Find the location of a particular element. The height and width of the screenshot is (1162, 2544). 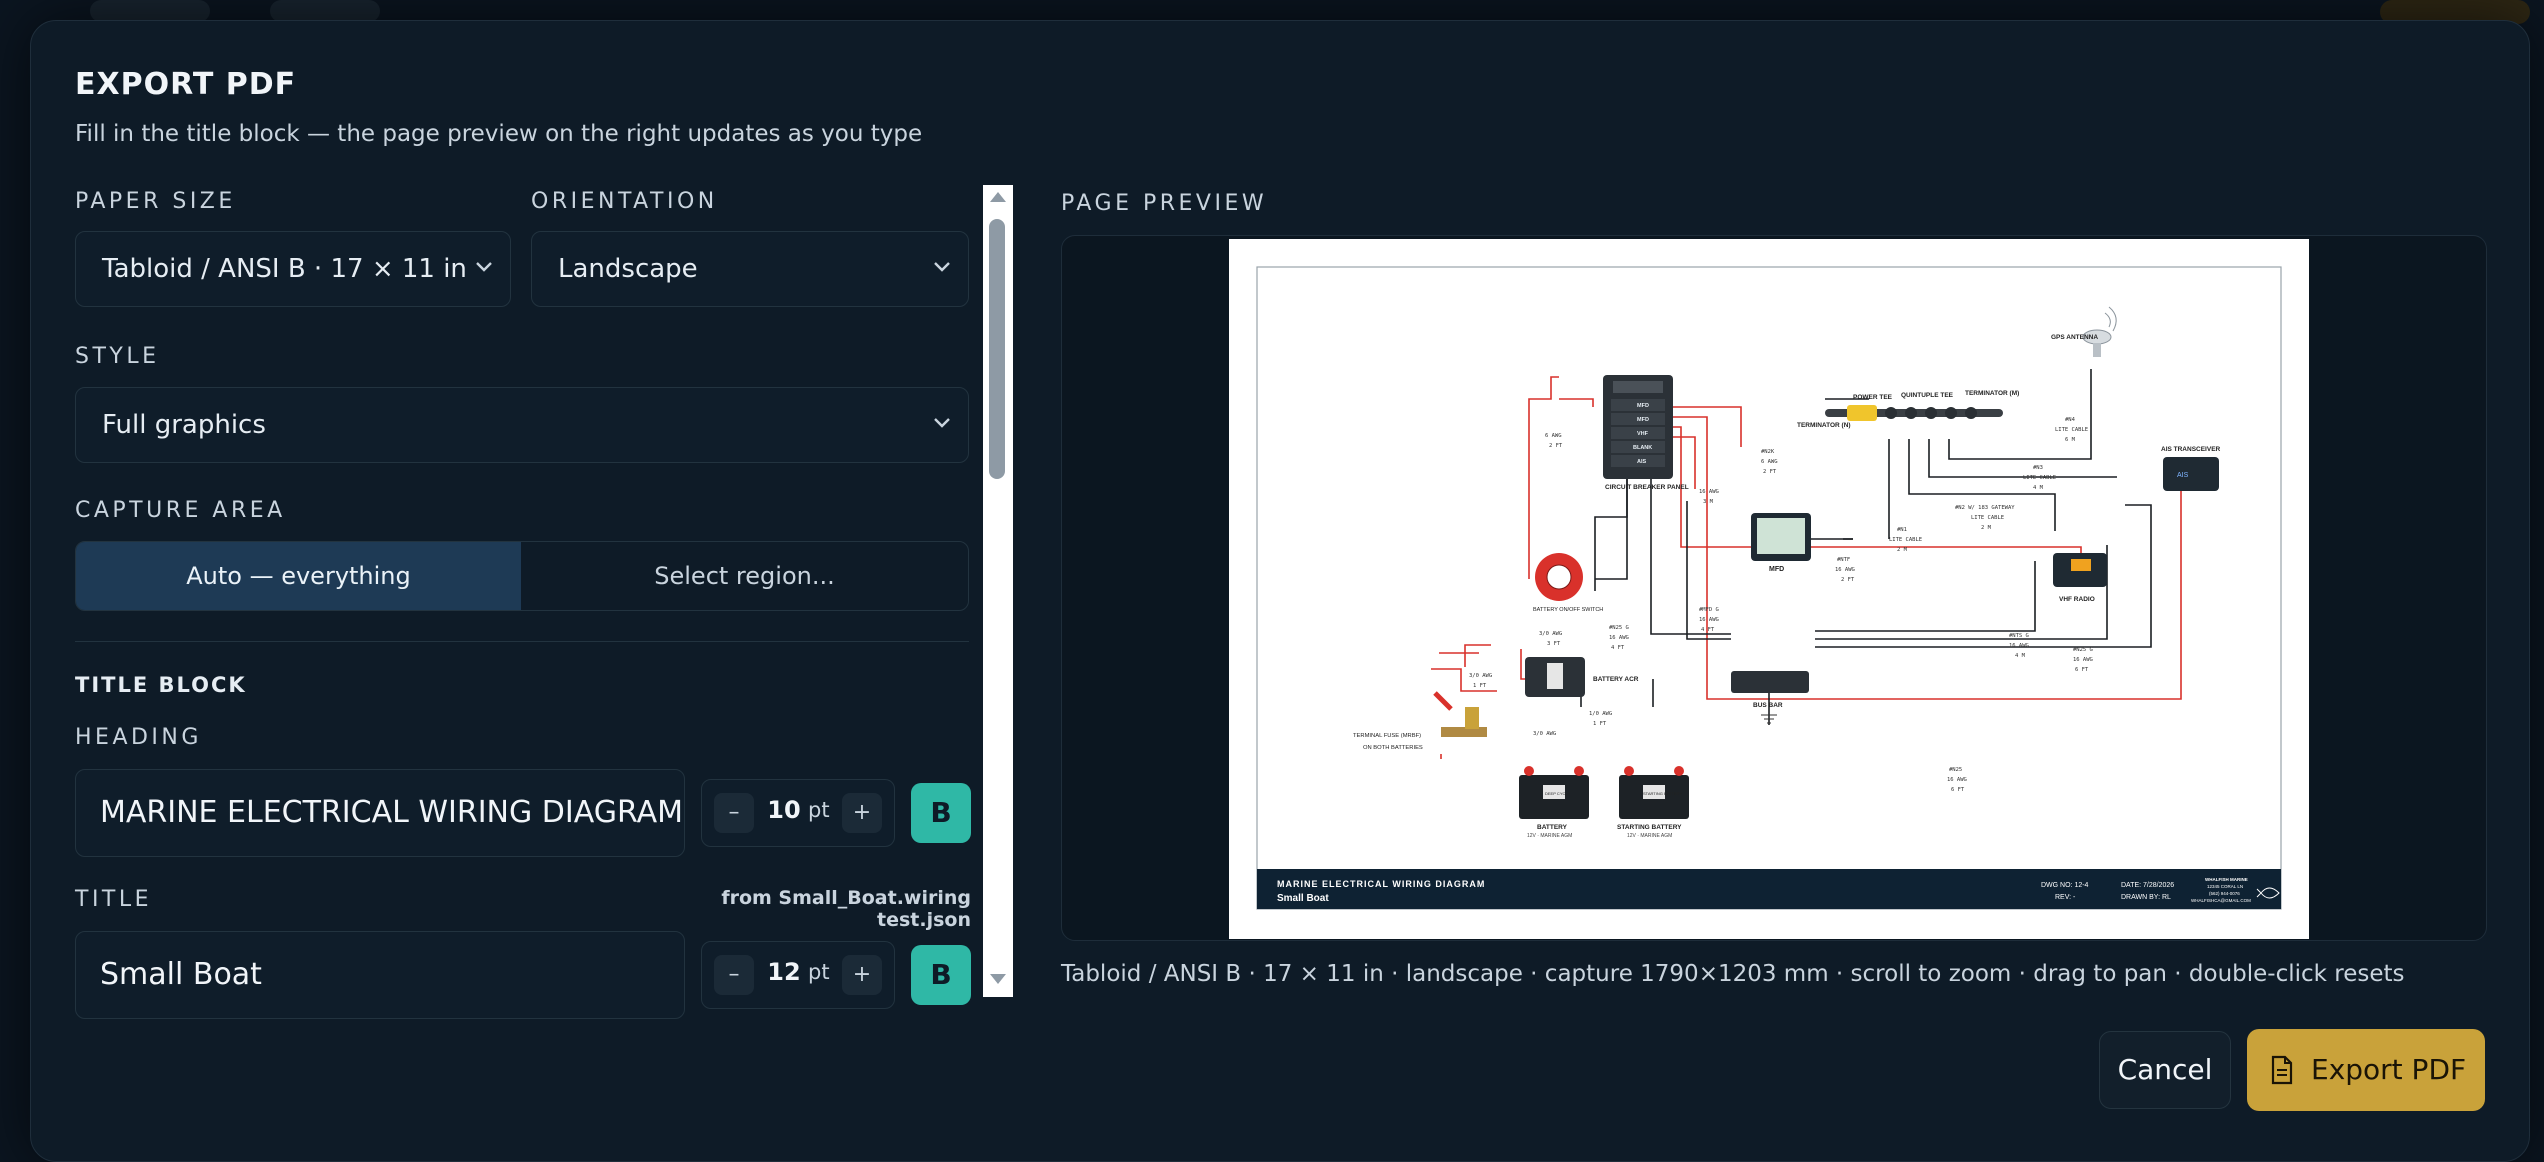

sheet-heading: MARINE ELECTRICAL WIRING DIAGRAM is located at coordinates (1381, 884).